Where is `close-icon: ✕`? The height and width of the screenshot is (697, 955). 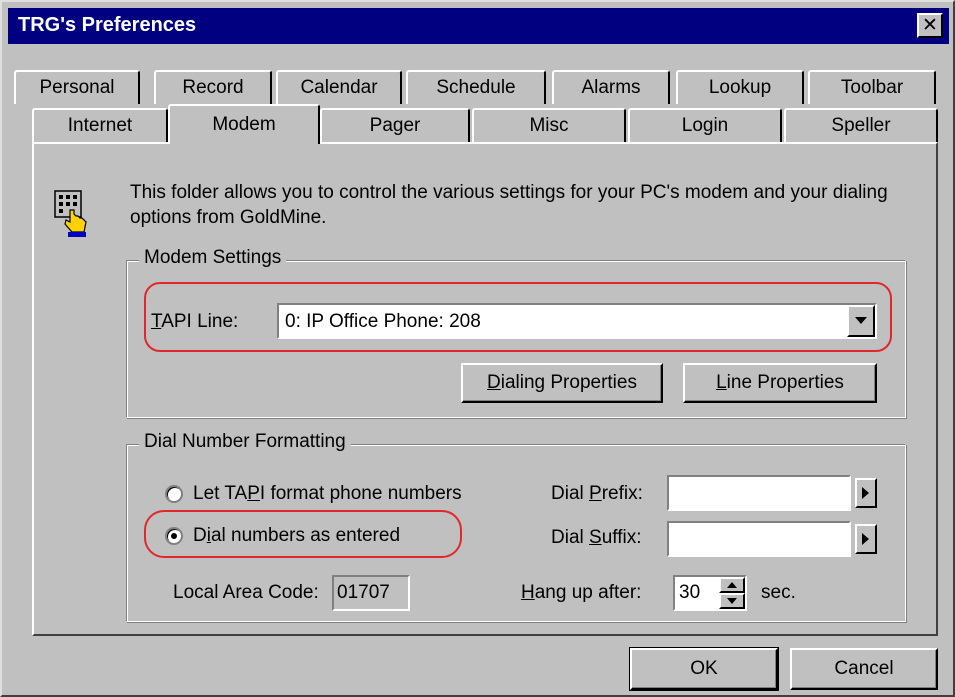
close-icon: ✕ is located at coordinates (930, 25).